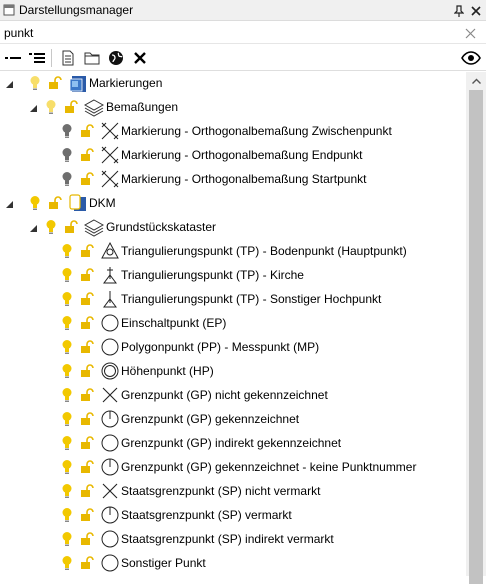 This screenshot has height=584, width=486. Describe the element at coordinates (233, 227) in the screenshot. I see `tree-row: Grundstückskataster` at that location.